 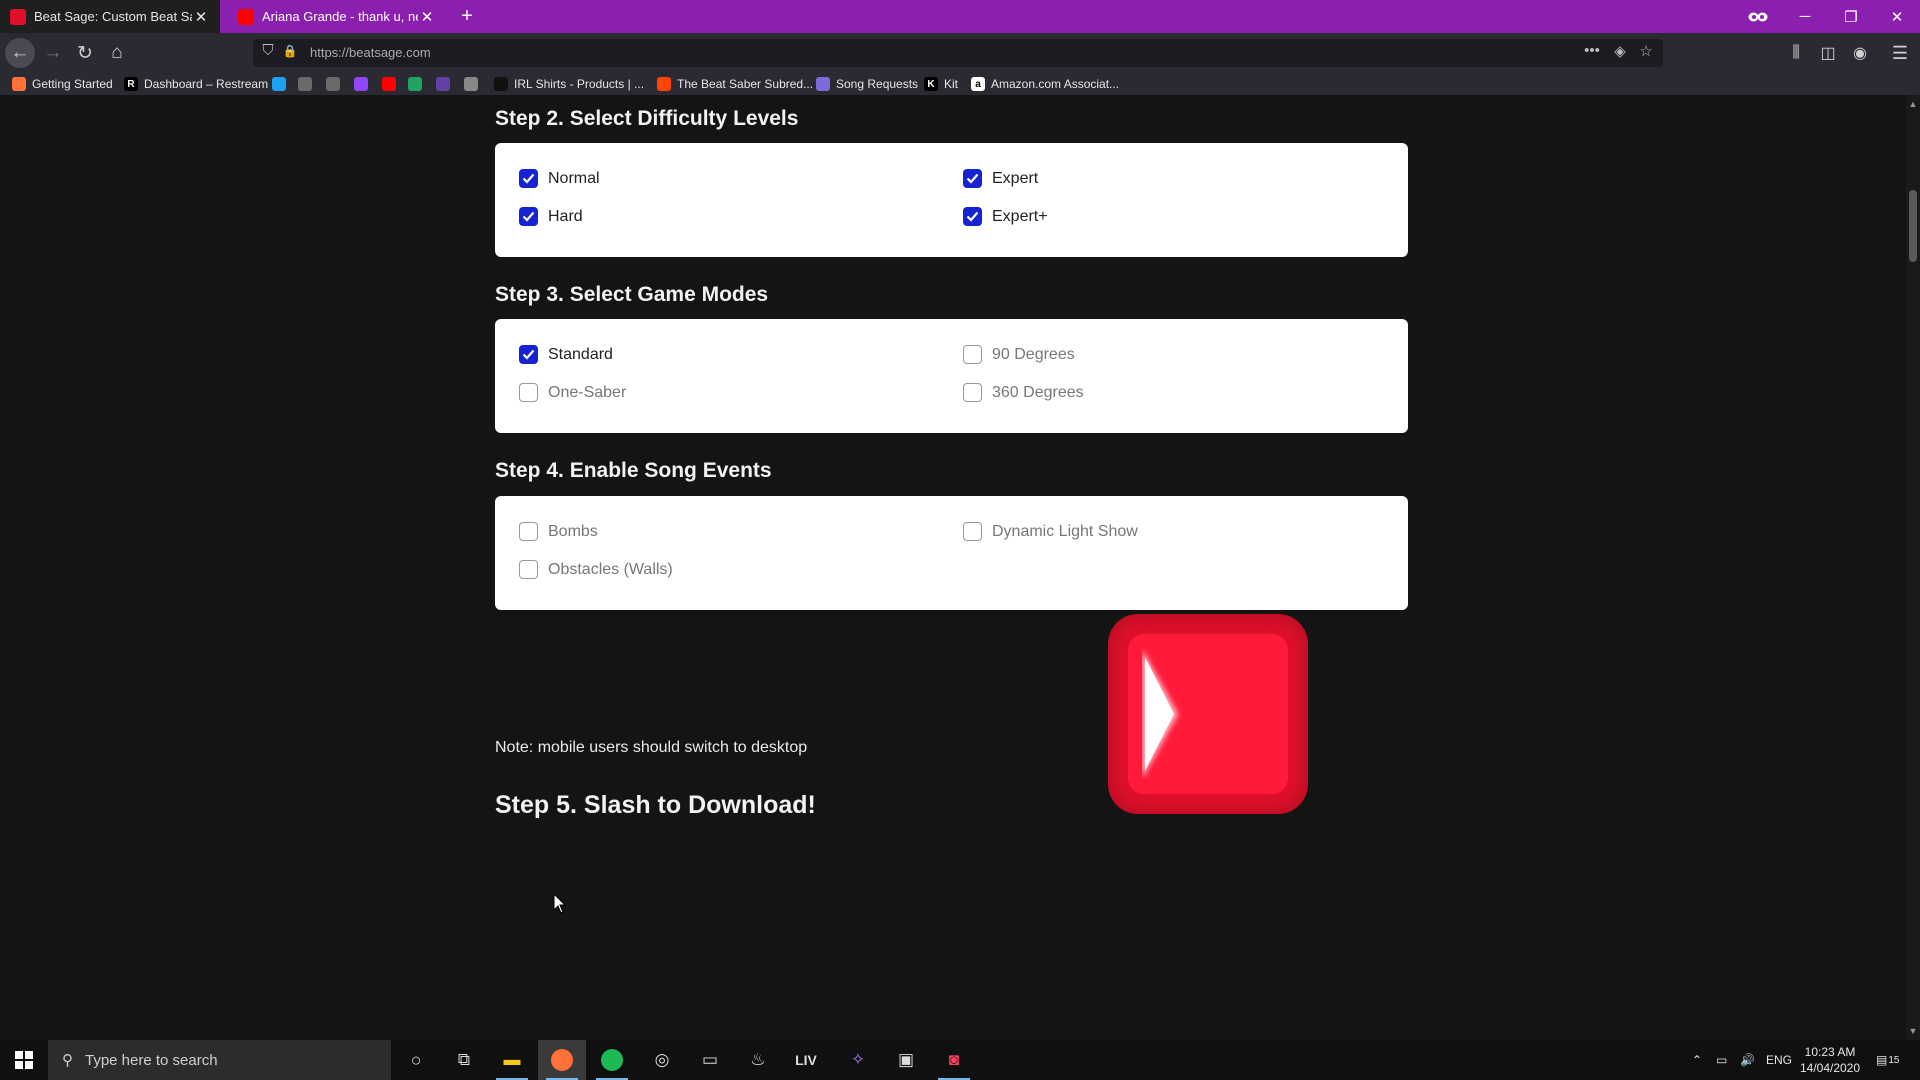 I want to click on search-icon: ⚲, so click(x=67, y=1060).